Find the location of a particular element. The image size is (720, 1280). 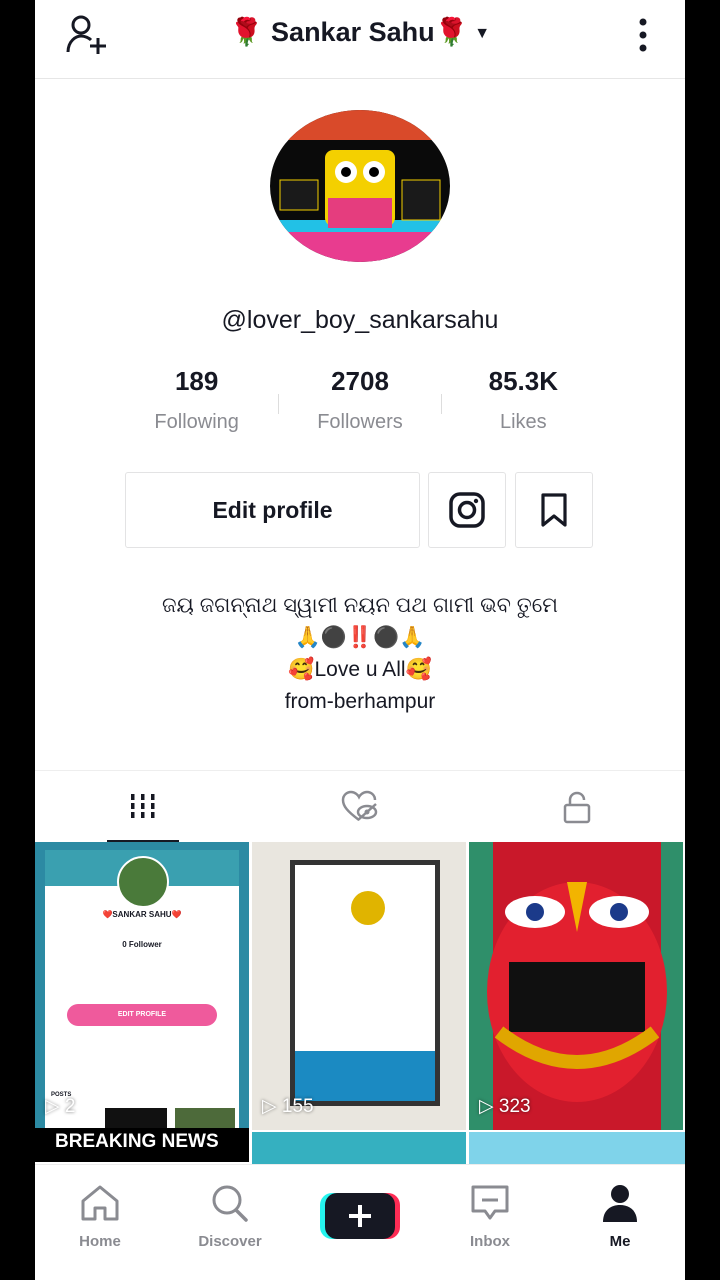

following-label: Following is located at coordinates (196, 422).